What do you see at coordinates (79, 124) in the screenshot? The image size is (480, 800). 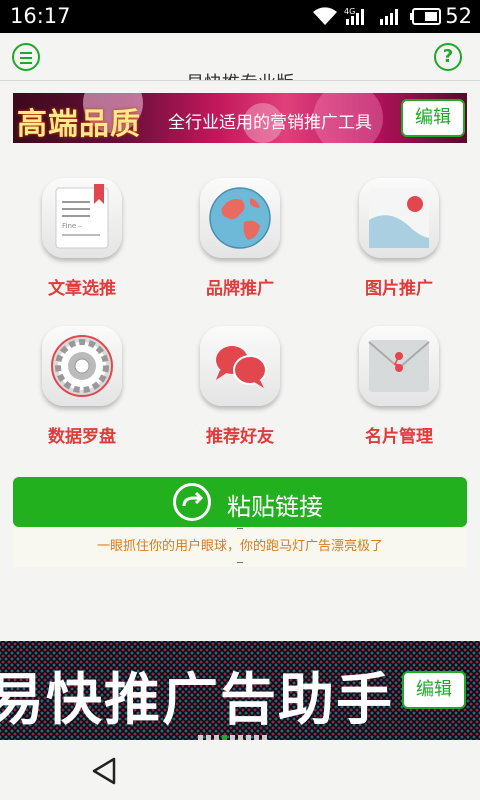 I see `banner-headline: 高端品质` at bounding box center [79, 124].